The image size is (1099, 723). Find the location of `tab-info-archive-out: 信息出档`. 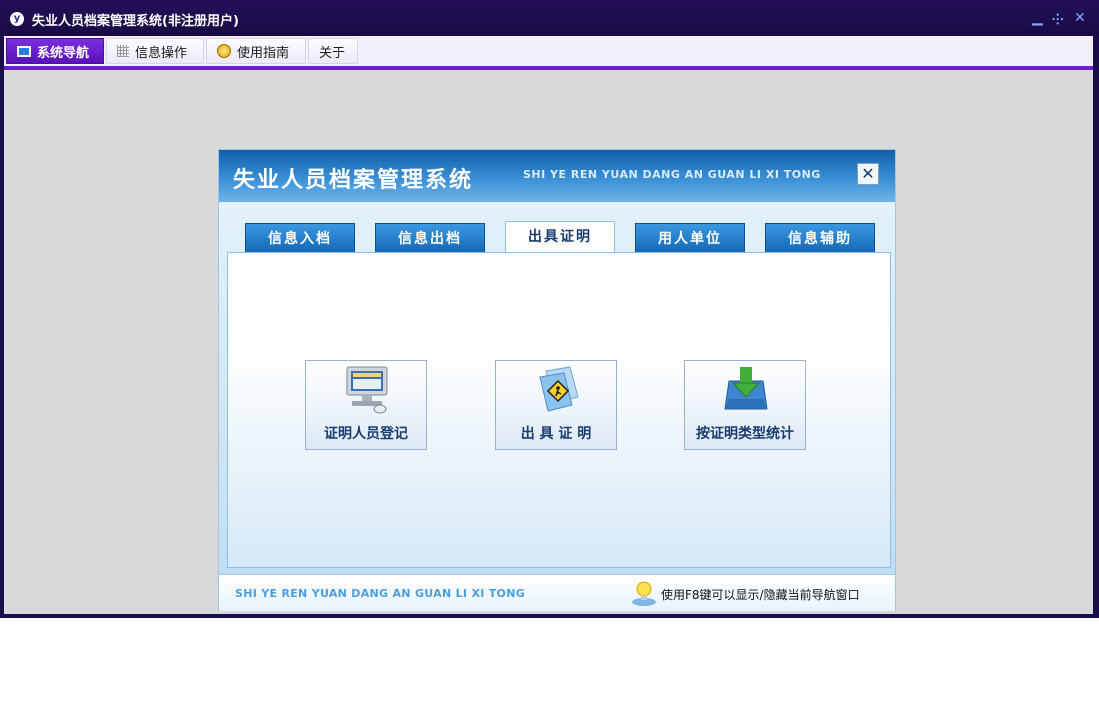

tab-info-archive-out: 信息出档 is located at coordinates (430, 238).